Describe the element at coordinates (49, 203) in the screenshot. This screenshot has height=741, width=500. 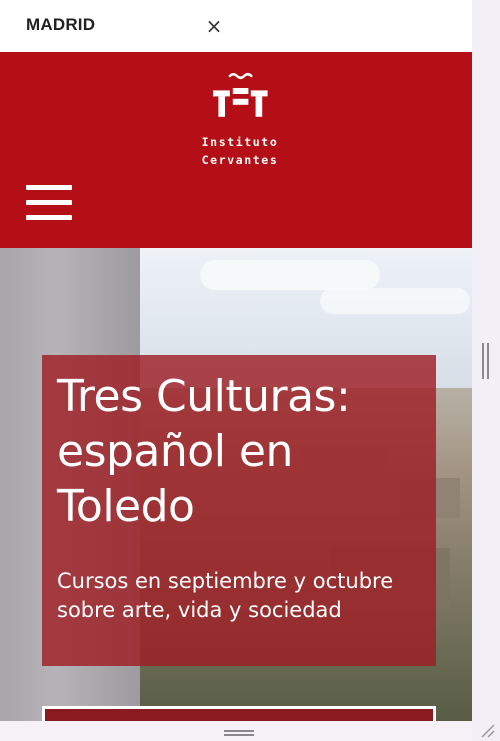
I see `hamburger-menu-icon` at that location.